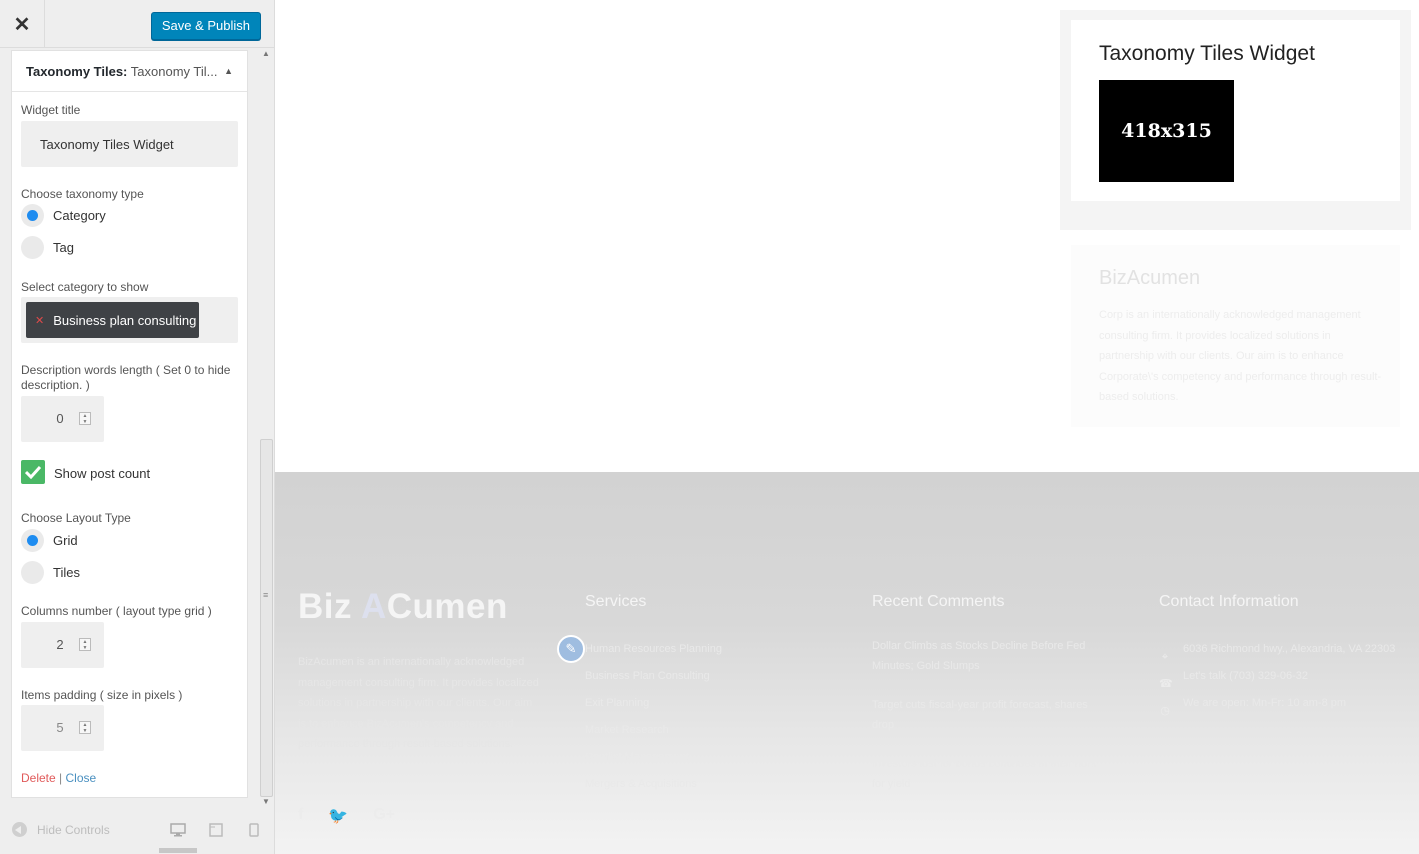 The width and height of the screenshot is (1419, 854). Describe the element at coordinates (63, 247) in the screenshot. I see `radio-tag-label: Tag` at that location.